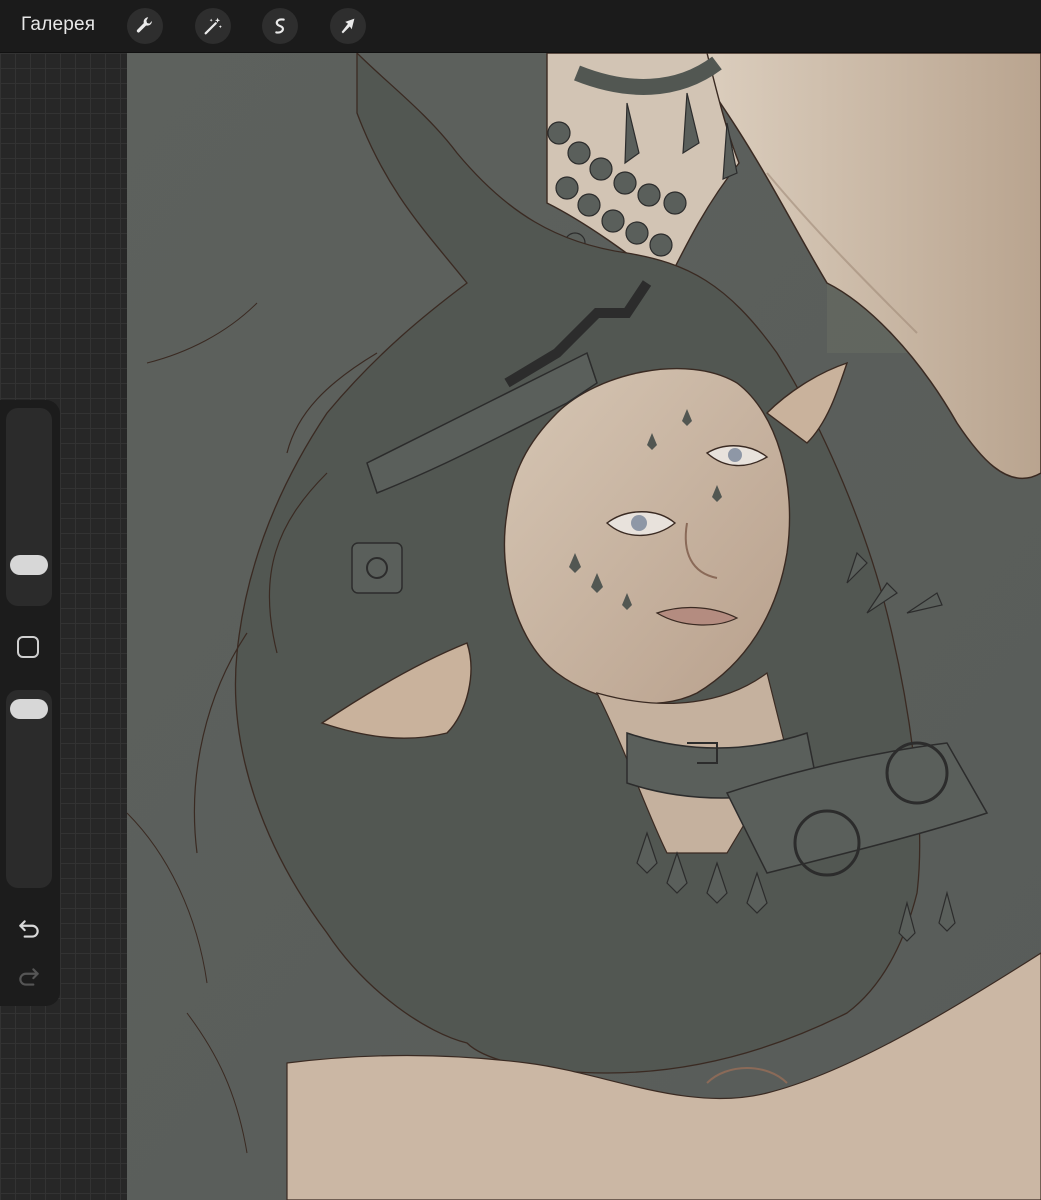 The width and height of the screenshot is (1041, 1200). I want to click on wrench-icon, so click(144, 25).